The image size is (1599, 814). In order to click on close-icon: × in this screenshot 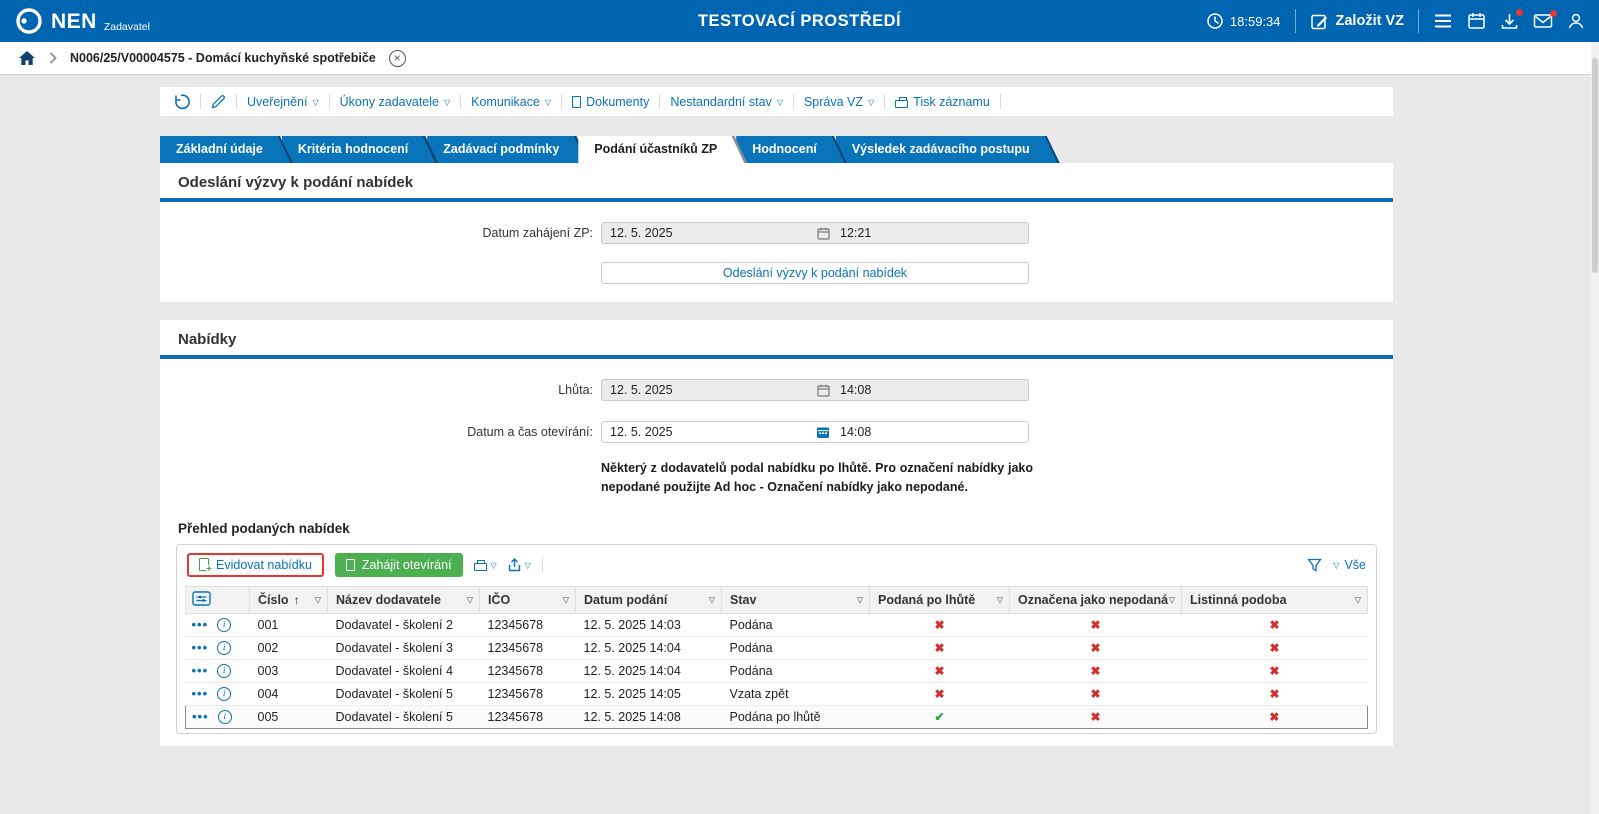, I will do `click(397, 58)`.